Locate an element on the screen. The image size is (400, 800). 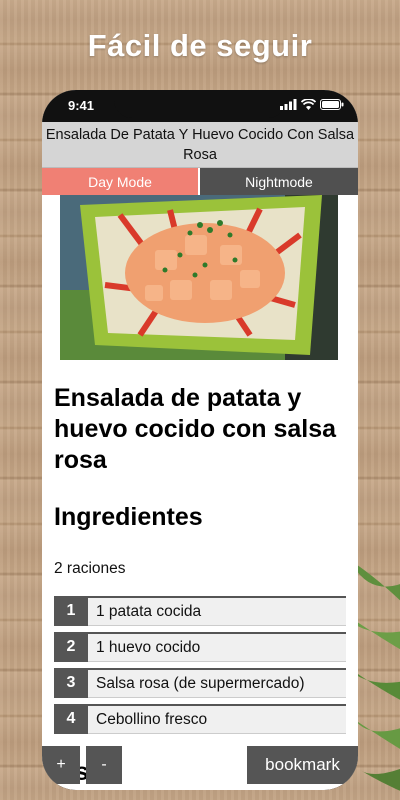
phone-notch is located at coordinates (200, 104).